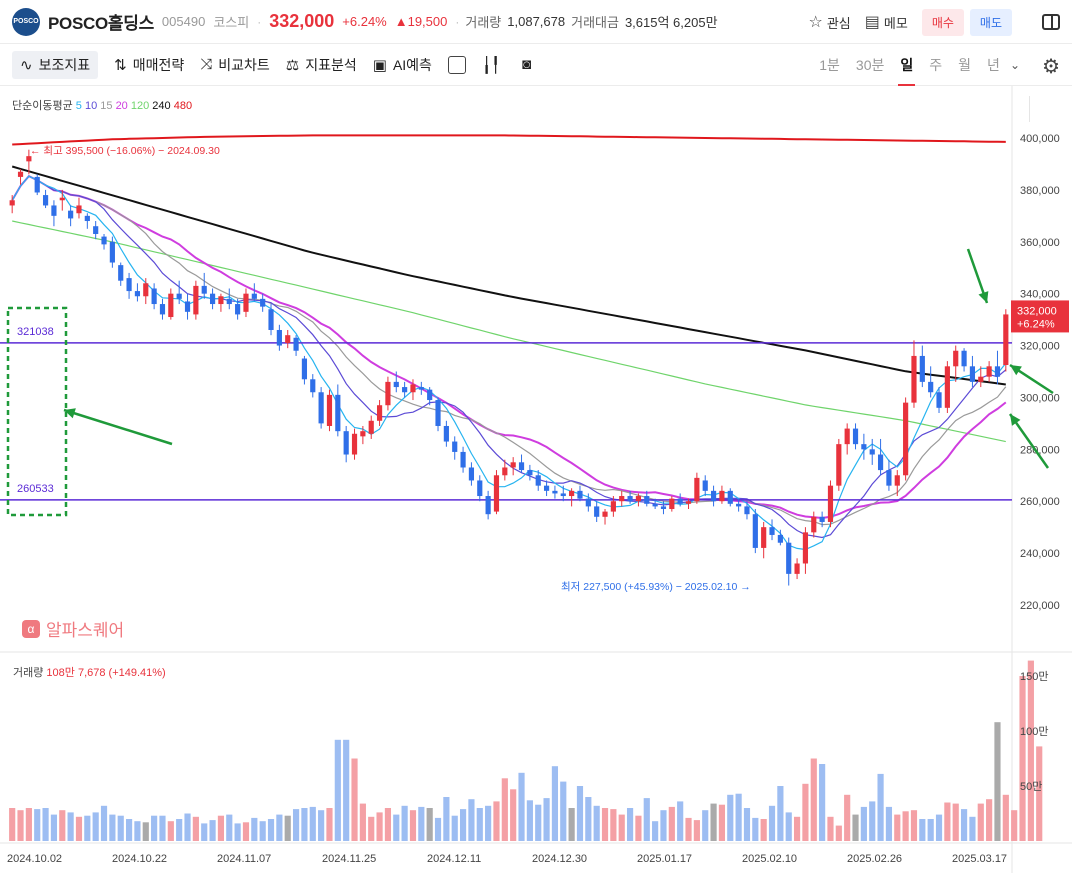 This screenshot has width=1072, height=873. I want to click on indicator-button: ∿ 보조지표, so click(55, 64).